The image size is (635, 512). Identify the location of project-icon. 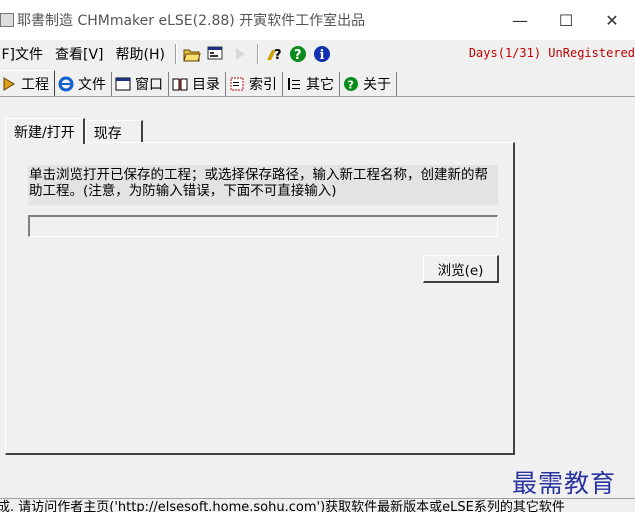
(9, 84).